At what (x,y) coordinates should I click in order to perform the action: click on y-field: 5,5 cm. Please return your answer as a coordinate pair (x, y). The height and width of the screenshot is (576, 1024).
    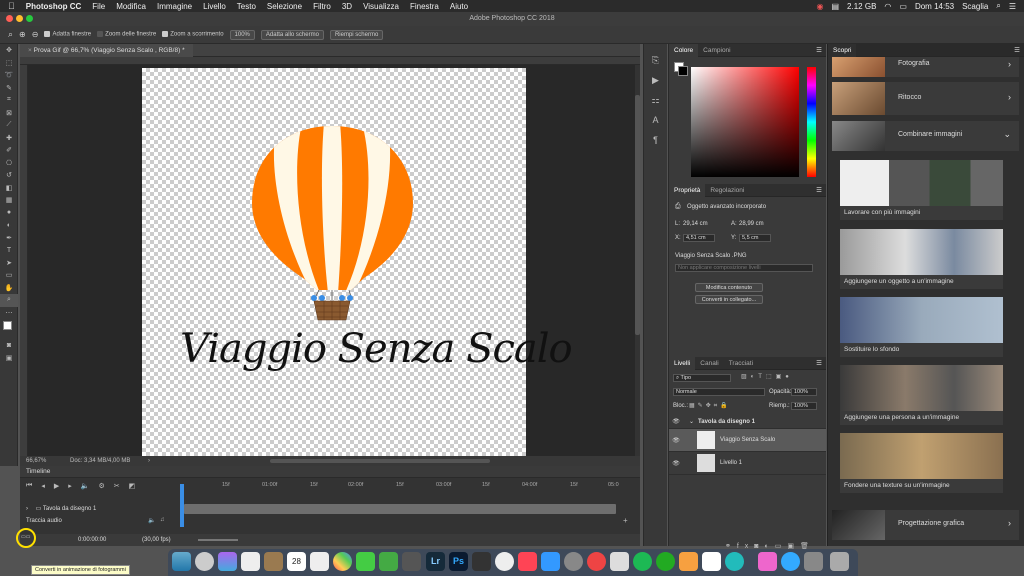
    Looking at the image, I should click on (755, 238).